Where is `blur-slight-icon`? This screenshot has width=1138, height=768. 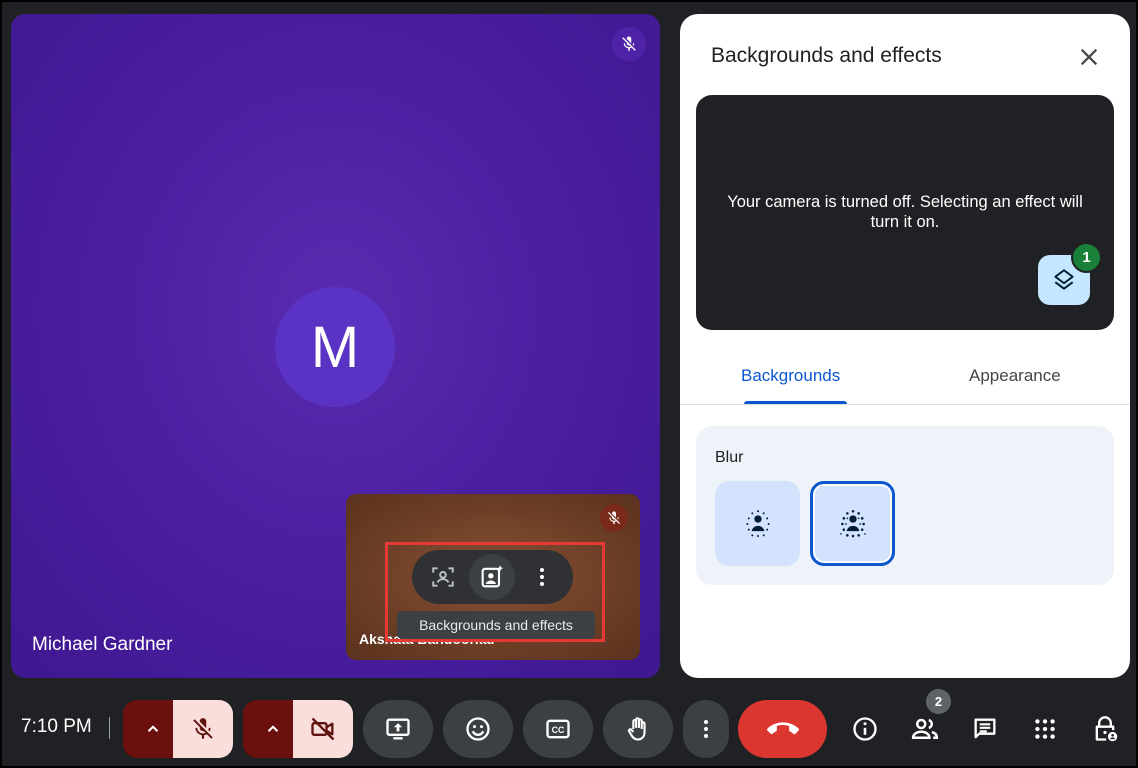 blur-slight-icon is located at coordinates (757, 523).